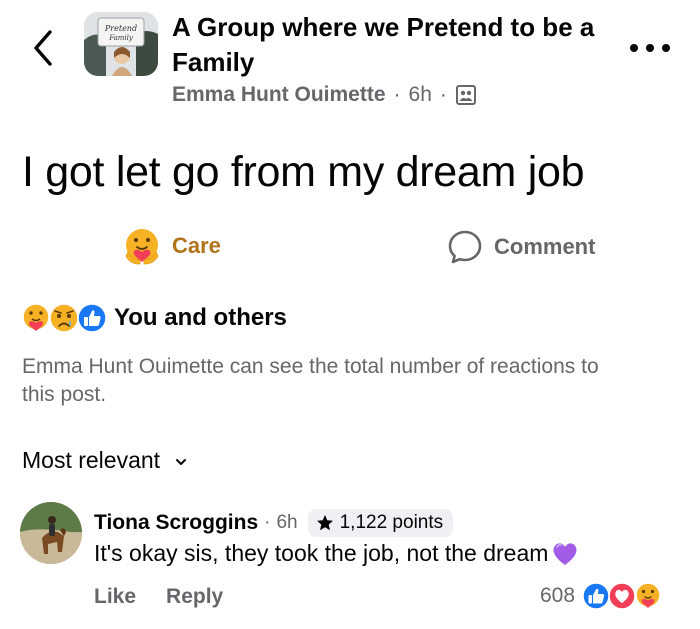  Describe the element at coordinates (287, 522) in the screenshot. I see `comment-time: 6h` at that location.